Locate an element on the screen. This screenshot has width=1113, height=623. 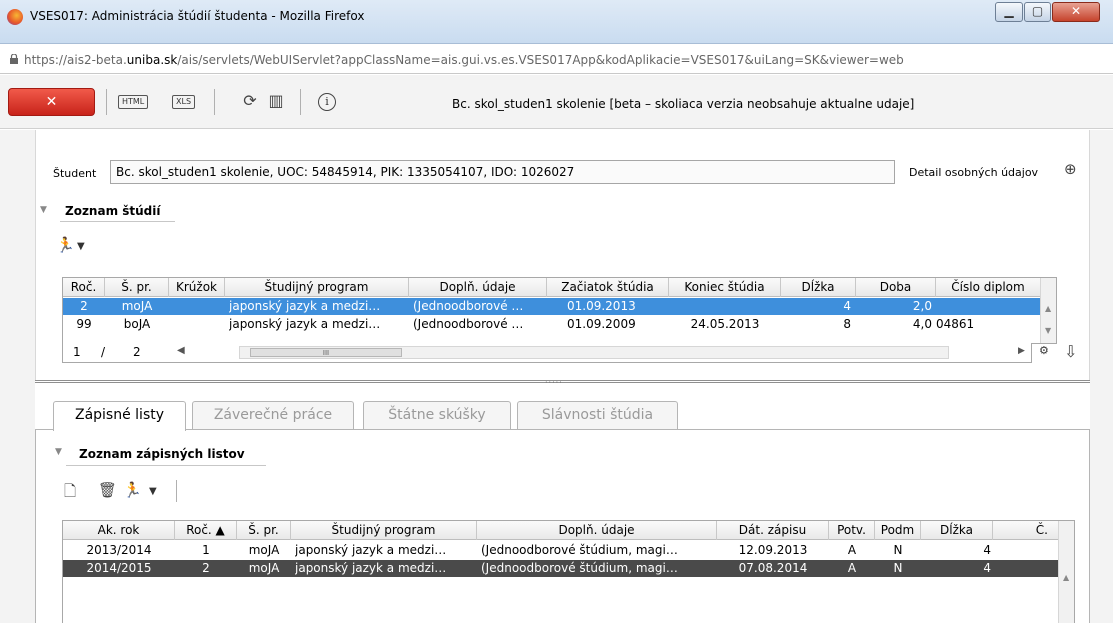
frame-right is located at coordinates (1101, 376).